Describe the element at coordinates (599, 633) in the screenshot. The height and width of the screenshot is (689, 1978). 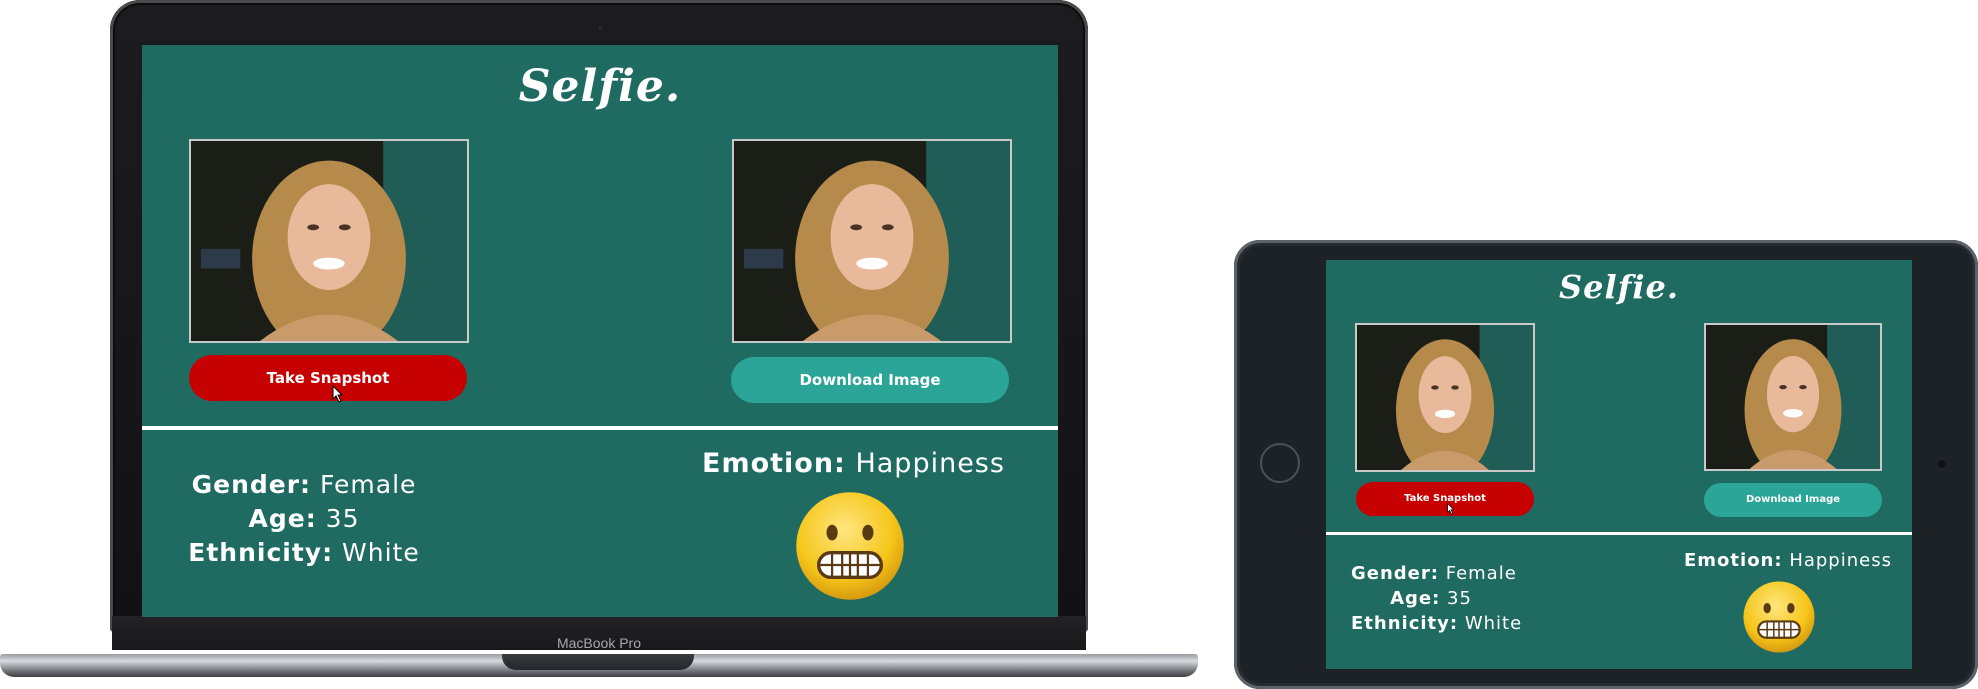
I see `laptop-chin` at that location.